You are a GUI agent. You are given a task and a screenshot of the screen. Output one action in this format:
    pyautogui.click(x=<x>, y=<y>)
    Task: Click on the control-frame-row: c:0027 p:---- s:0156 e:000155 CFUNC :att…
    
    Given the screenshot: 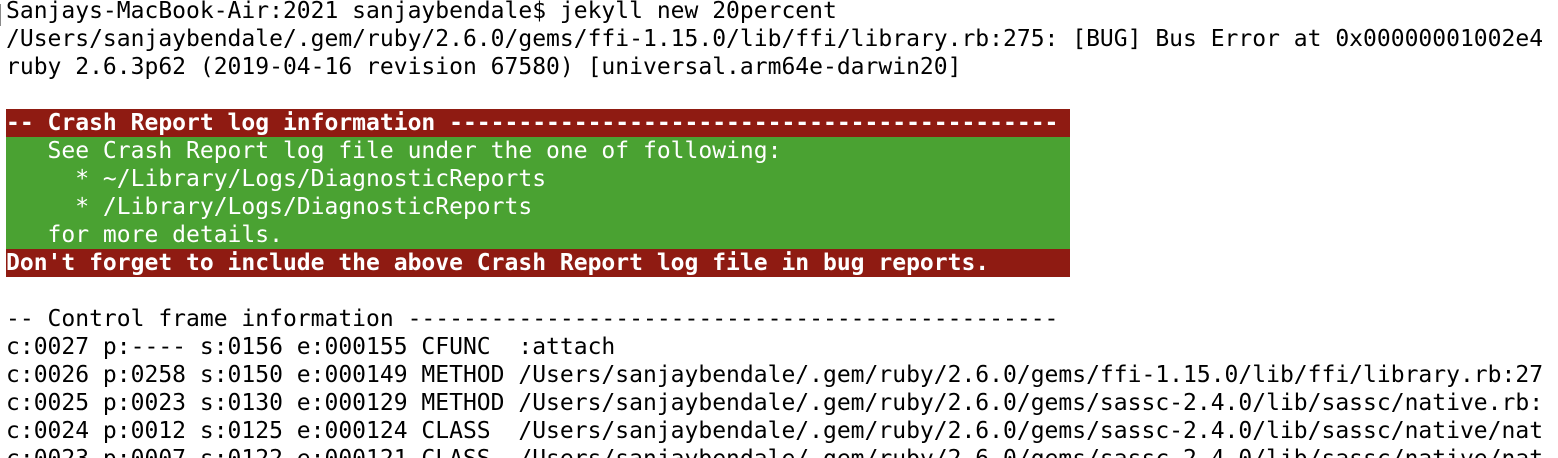 What is the action you would take?
    pyautogui.click(x=311, y=347)
    